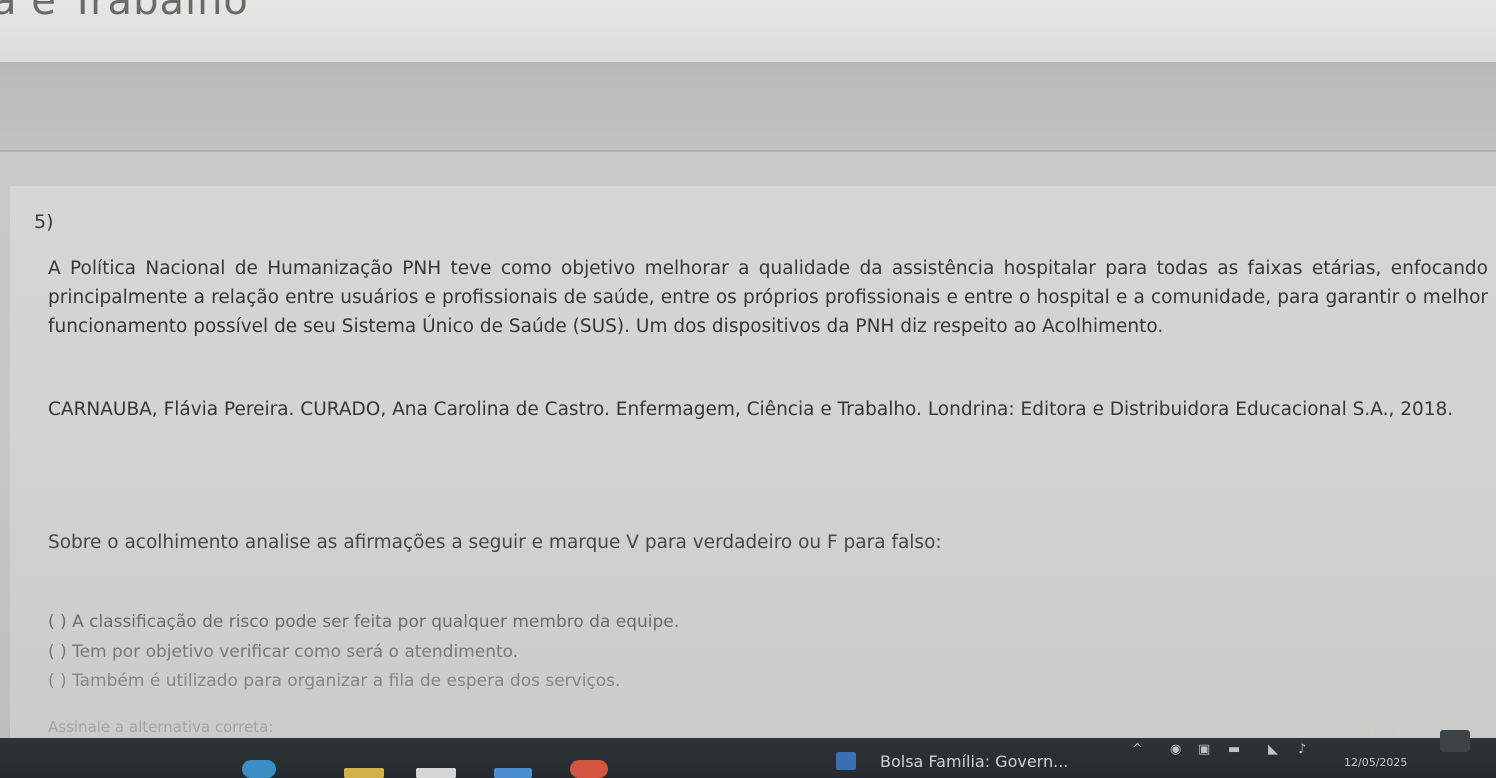 The image size is (1496, 778). What do you see at coordinates (1175, 749) in the screenshot?
I see `wifi-icon: ◉` at bounding box center [1175, 749].